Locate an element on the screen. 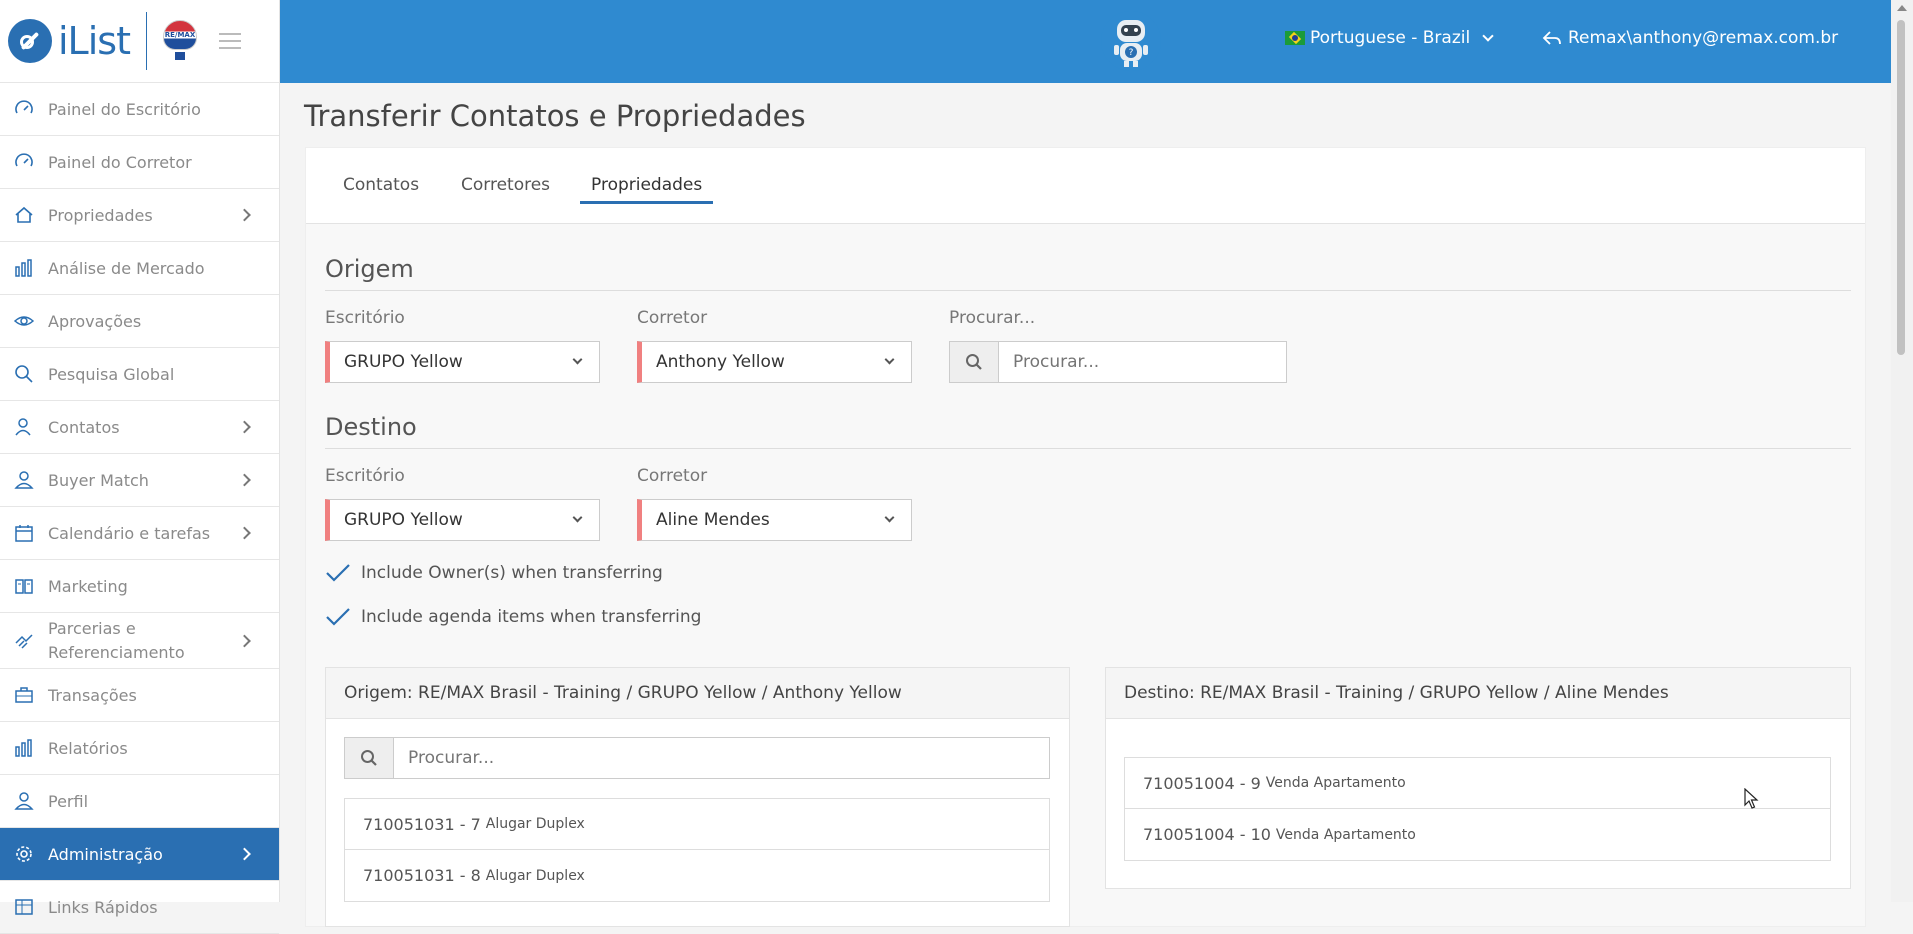  origem-agent-value: Anthony Yellow is located at coordinates (720, 362).